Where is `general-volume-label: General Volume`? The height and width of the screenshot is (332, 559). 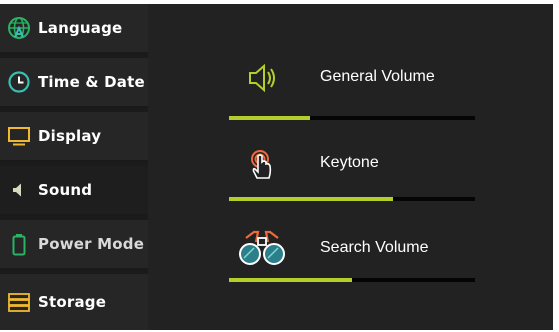 general-volume-label: General Volume is located at coordinates (377, 76).